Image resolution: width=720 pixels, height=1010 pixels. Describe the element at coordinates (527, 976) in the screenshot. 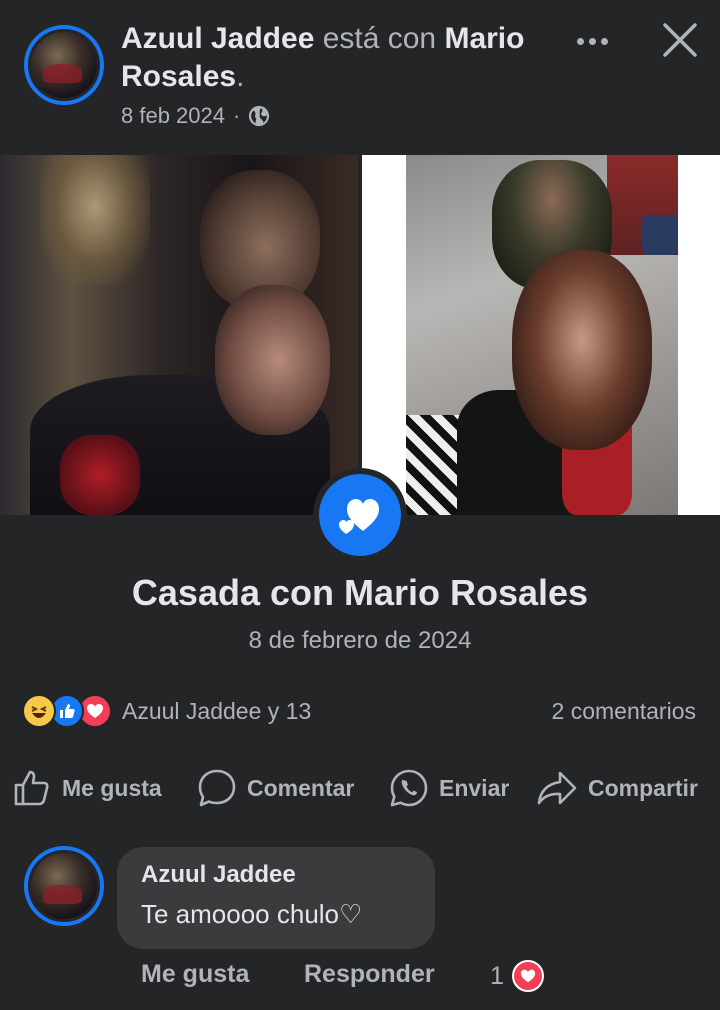

I see `love-reaction-icon` at that location.